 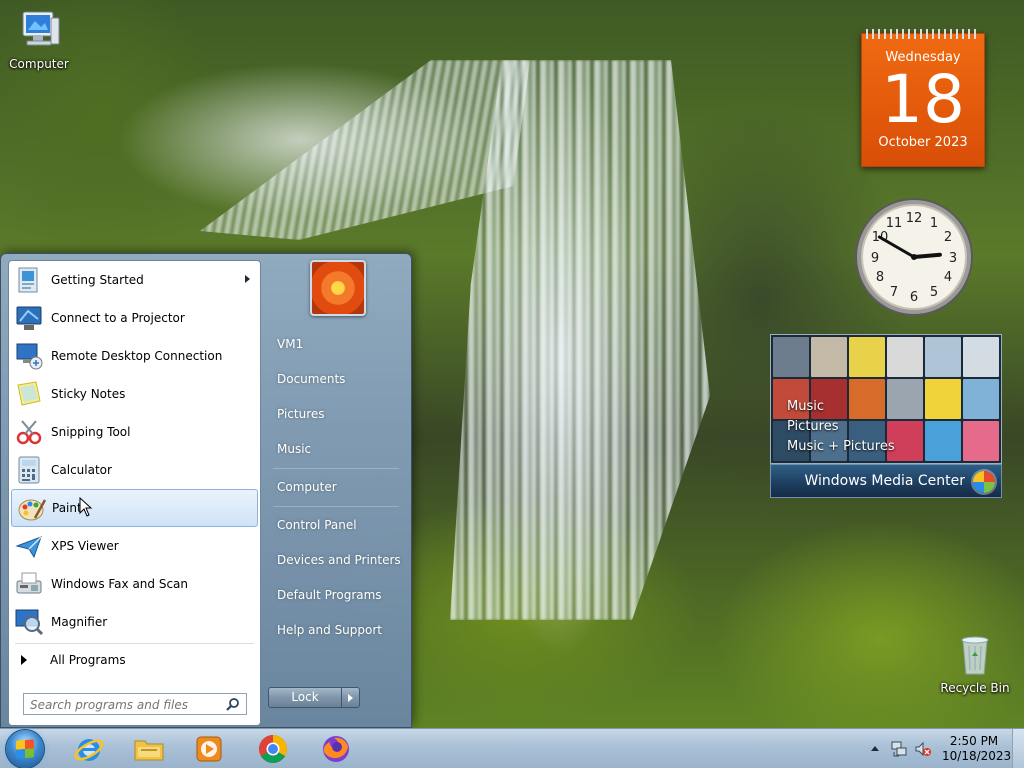 I want to click on lock-button: Lock, so click(x=305, y=697).